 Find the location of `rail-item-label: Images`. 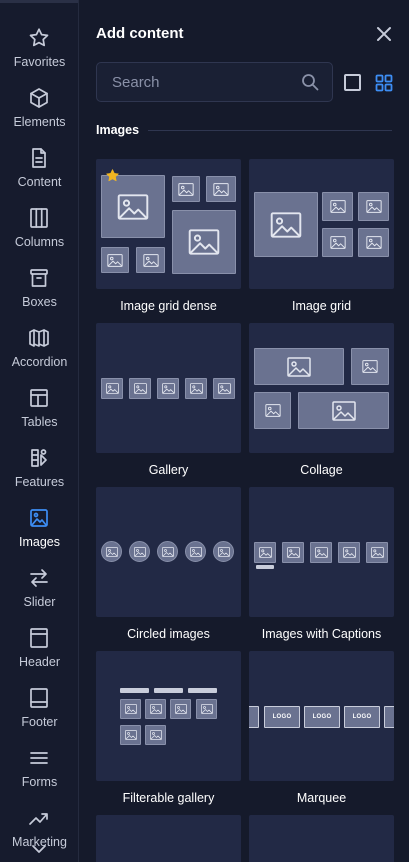

rail-item-label: Images is located at coordinates (39, 542).